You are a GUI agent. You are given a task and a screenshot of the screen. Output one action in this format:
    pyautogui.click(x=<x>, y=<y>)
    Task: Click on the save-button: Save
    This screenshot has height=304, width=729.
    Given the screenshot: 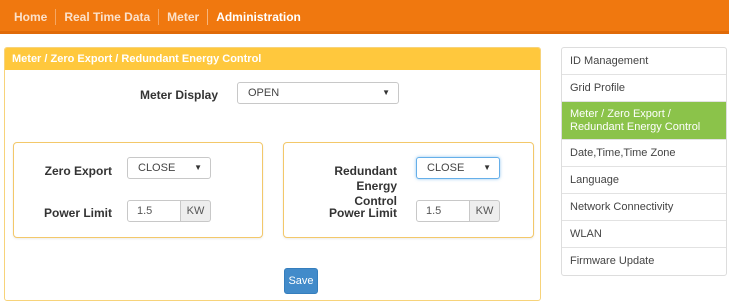 What is the action you would take?
    pyautogui.click(x=301, y=281)
    